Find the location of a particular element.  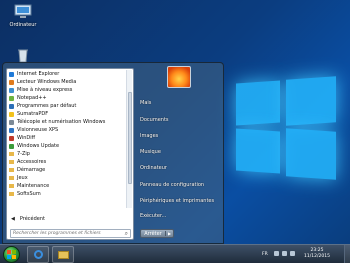

taskbar-pinned-explorer is located at coordinates (63, 254).